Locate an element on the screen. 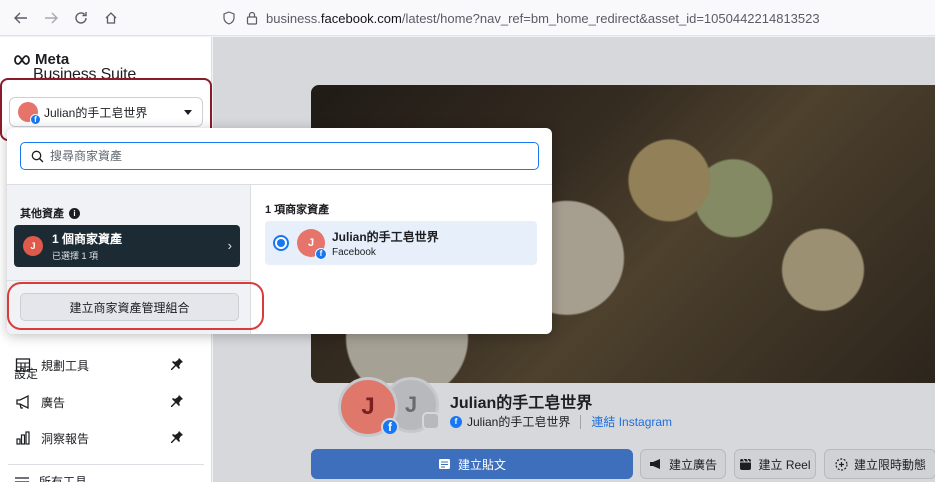 This screenshot has height=482, width=935. asset-avatar-letter: J is located at coordinates (311, 243).